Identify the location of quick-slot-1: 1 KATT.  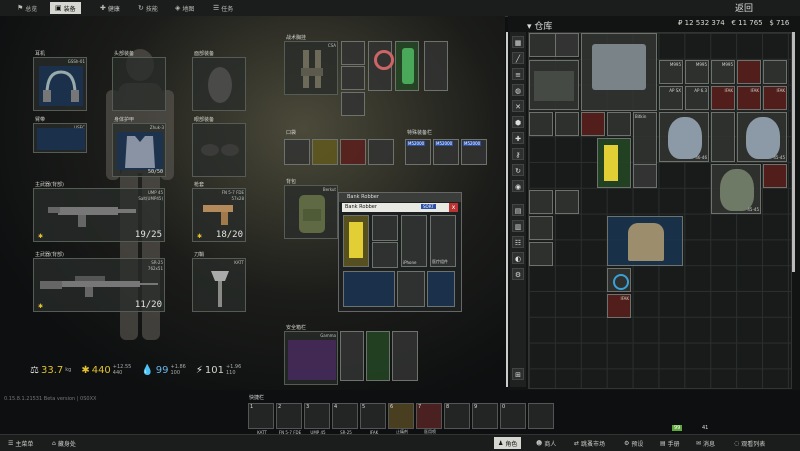
(261, 419).